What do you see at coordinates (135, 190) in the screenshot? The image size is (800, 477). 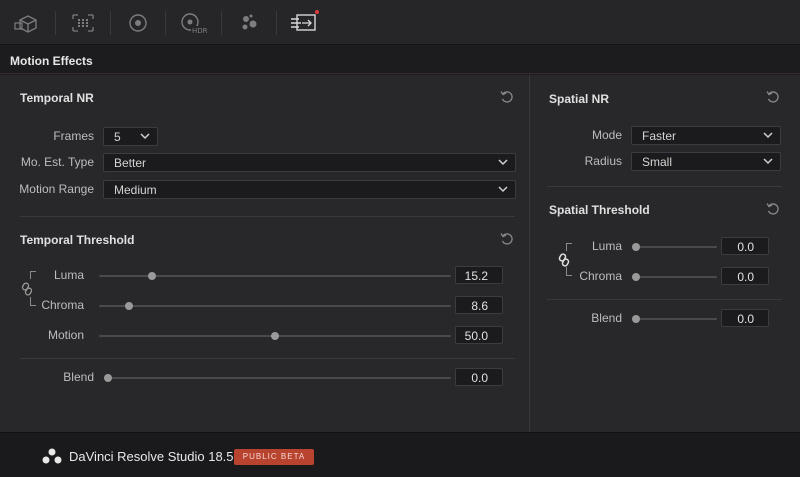 I see `motion-range-value: Medium` at bounding box center [135, 190].